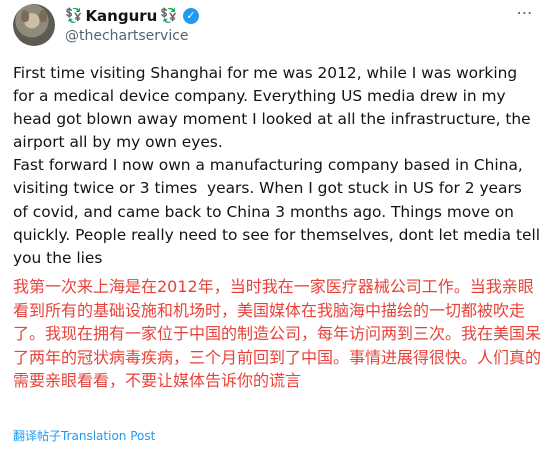 The height and width of the screenshot is (453, 547). What do you see at coordinates (74, 16) in the screenshot?
I see `name-glyph-left: 💱` at bounding box center [74, 16].